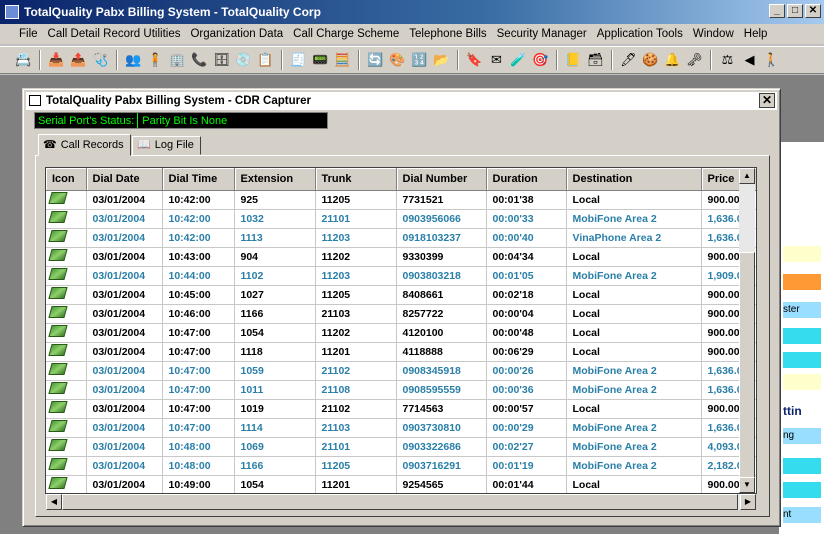 The width and height of the screenshot is (824, 534). What do you see at coordinates (756, 34) in the screenshot?
I see `menu-help: Help` at bounding box center [756, 34].